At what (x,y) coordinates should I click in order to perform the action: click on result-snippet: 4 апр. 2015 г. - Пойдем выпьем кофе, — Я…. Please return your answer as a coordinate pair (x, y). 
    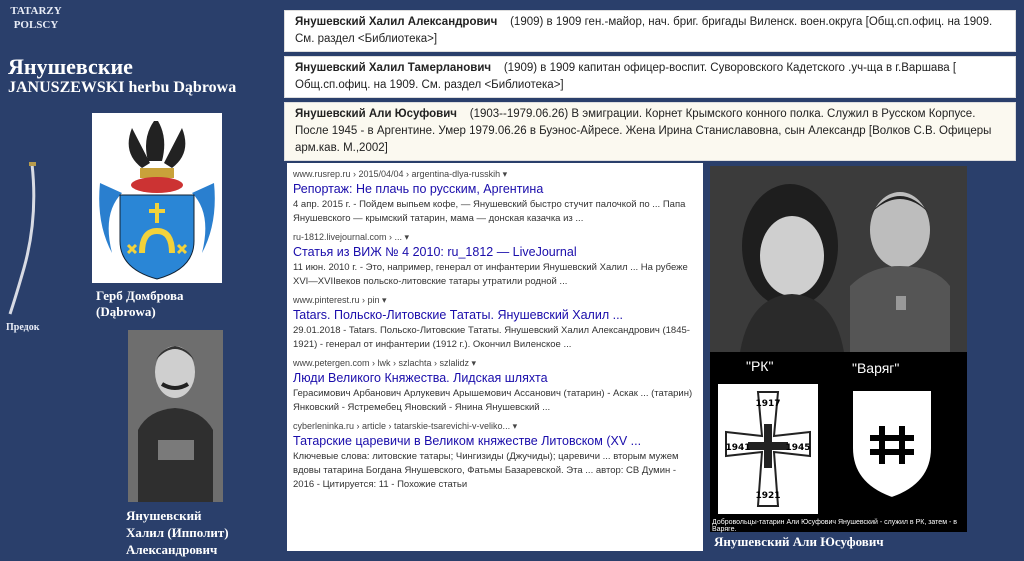
    Looking at the image, I should click on (489, 211).